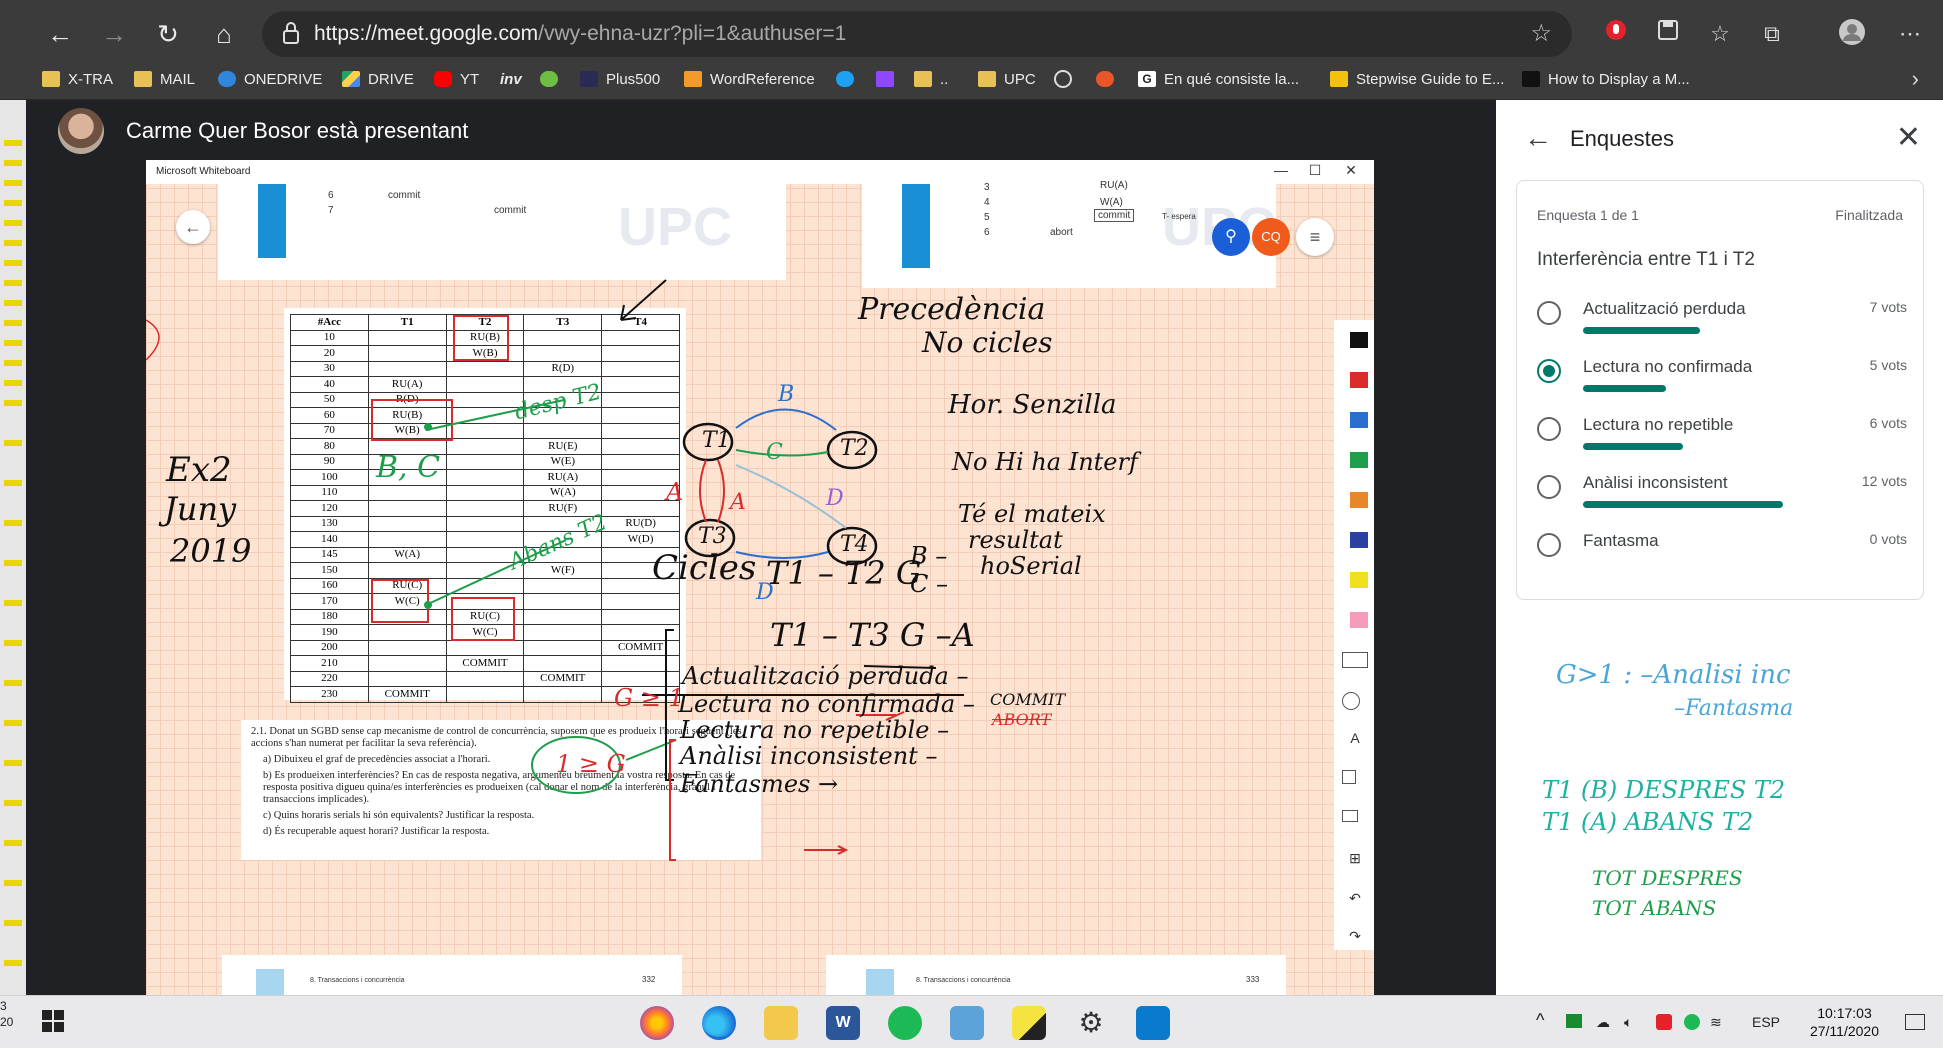  I want to click on black-pen-icon, so click(1355, 340).